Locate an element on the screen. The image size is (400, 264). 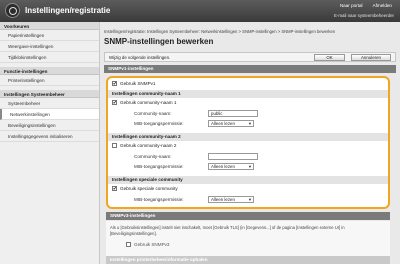
use-snmpv3-label: Gebruik SNMPv3 is located at coordinates (152, 244).